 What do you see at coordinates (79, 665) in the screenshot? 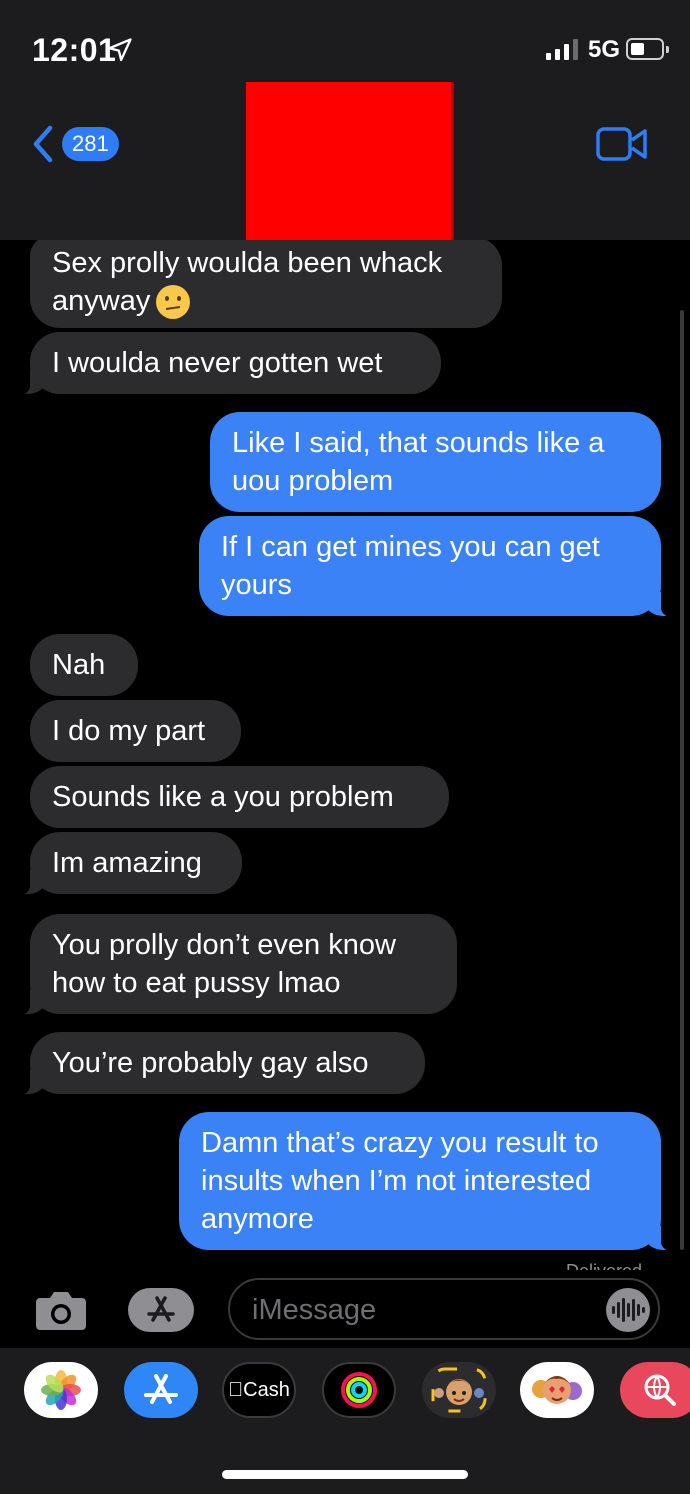
I see `message-text: Nah` at bounding box center [79, 665].